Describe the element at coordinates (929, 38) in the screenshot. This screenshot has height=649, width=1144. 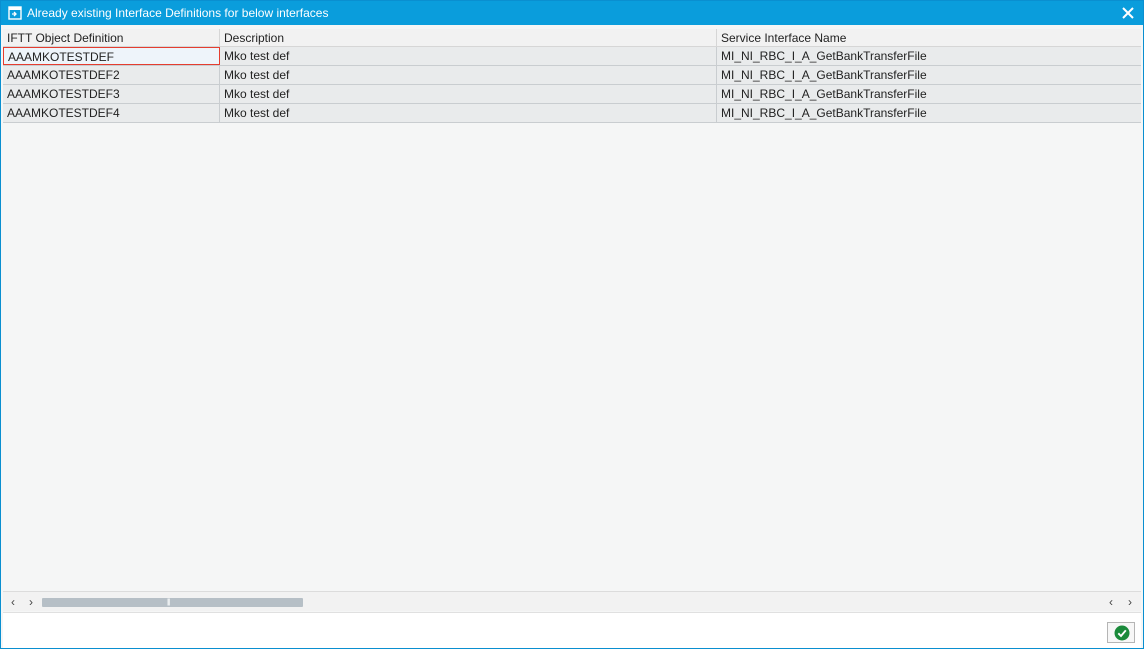
I see `column-header-service-interface: Service Interface Name` at that location.